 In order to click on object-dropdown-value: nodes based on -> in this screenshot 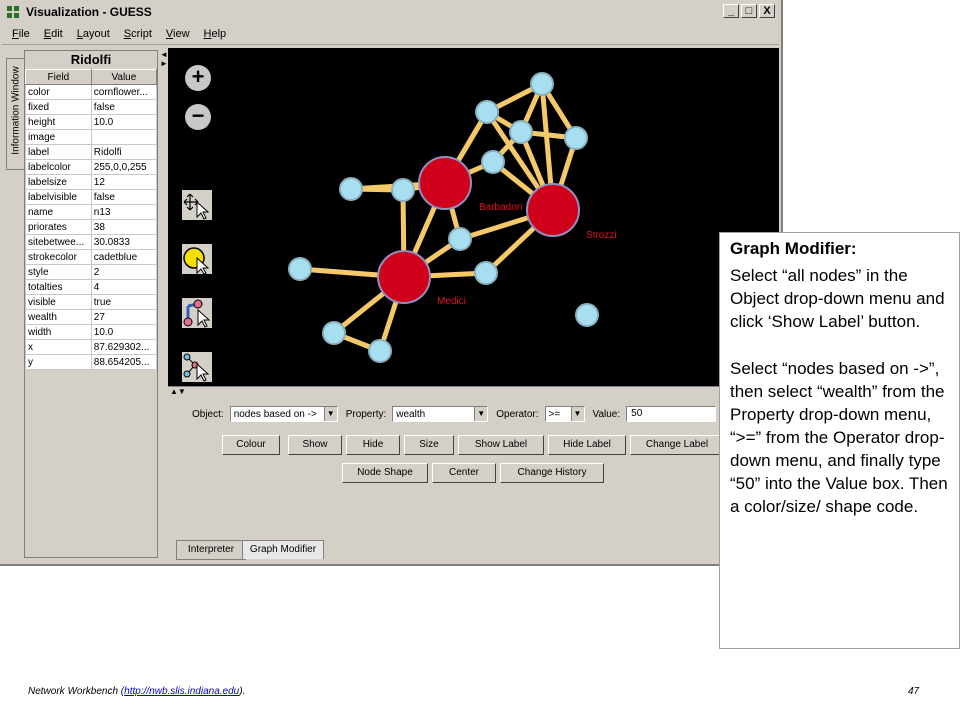, I will do `click(275, 414)`.